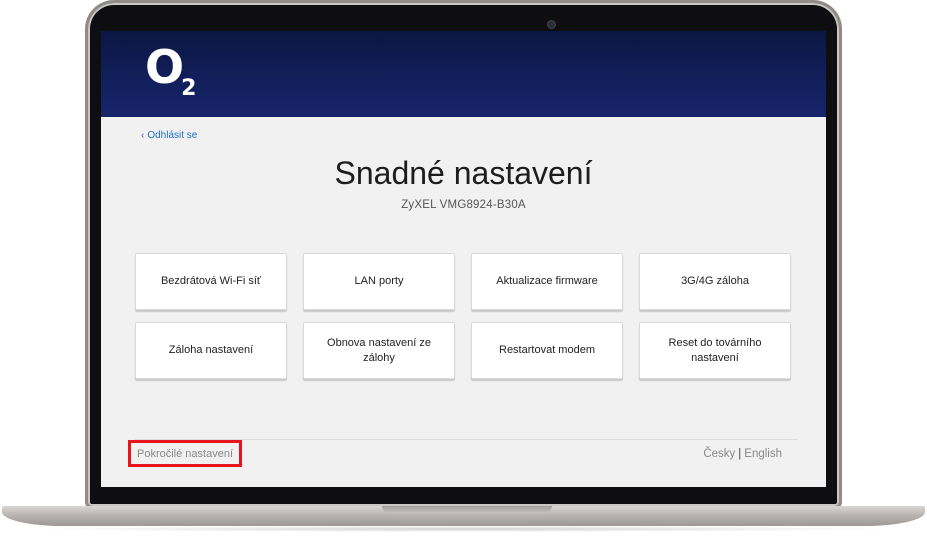 Image resolution: width=927 pixels, height=537 pixels. Describe the element at coordinates (185, 453) in the screenshot. I see `advanced-settings-link: Pokročilé nastavení` at that location.